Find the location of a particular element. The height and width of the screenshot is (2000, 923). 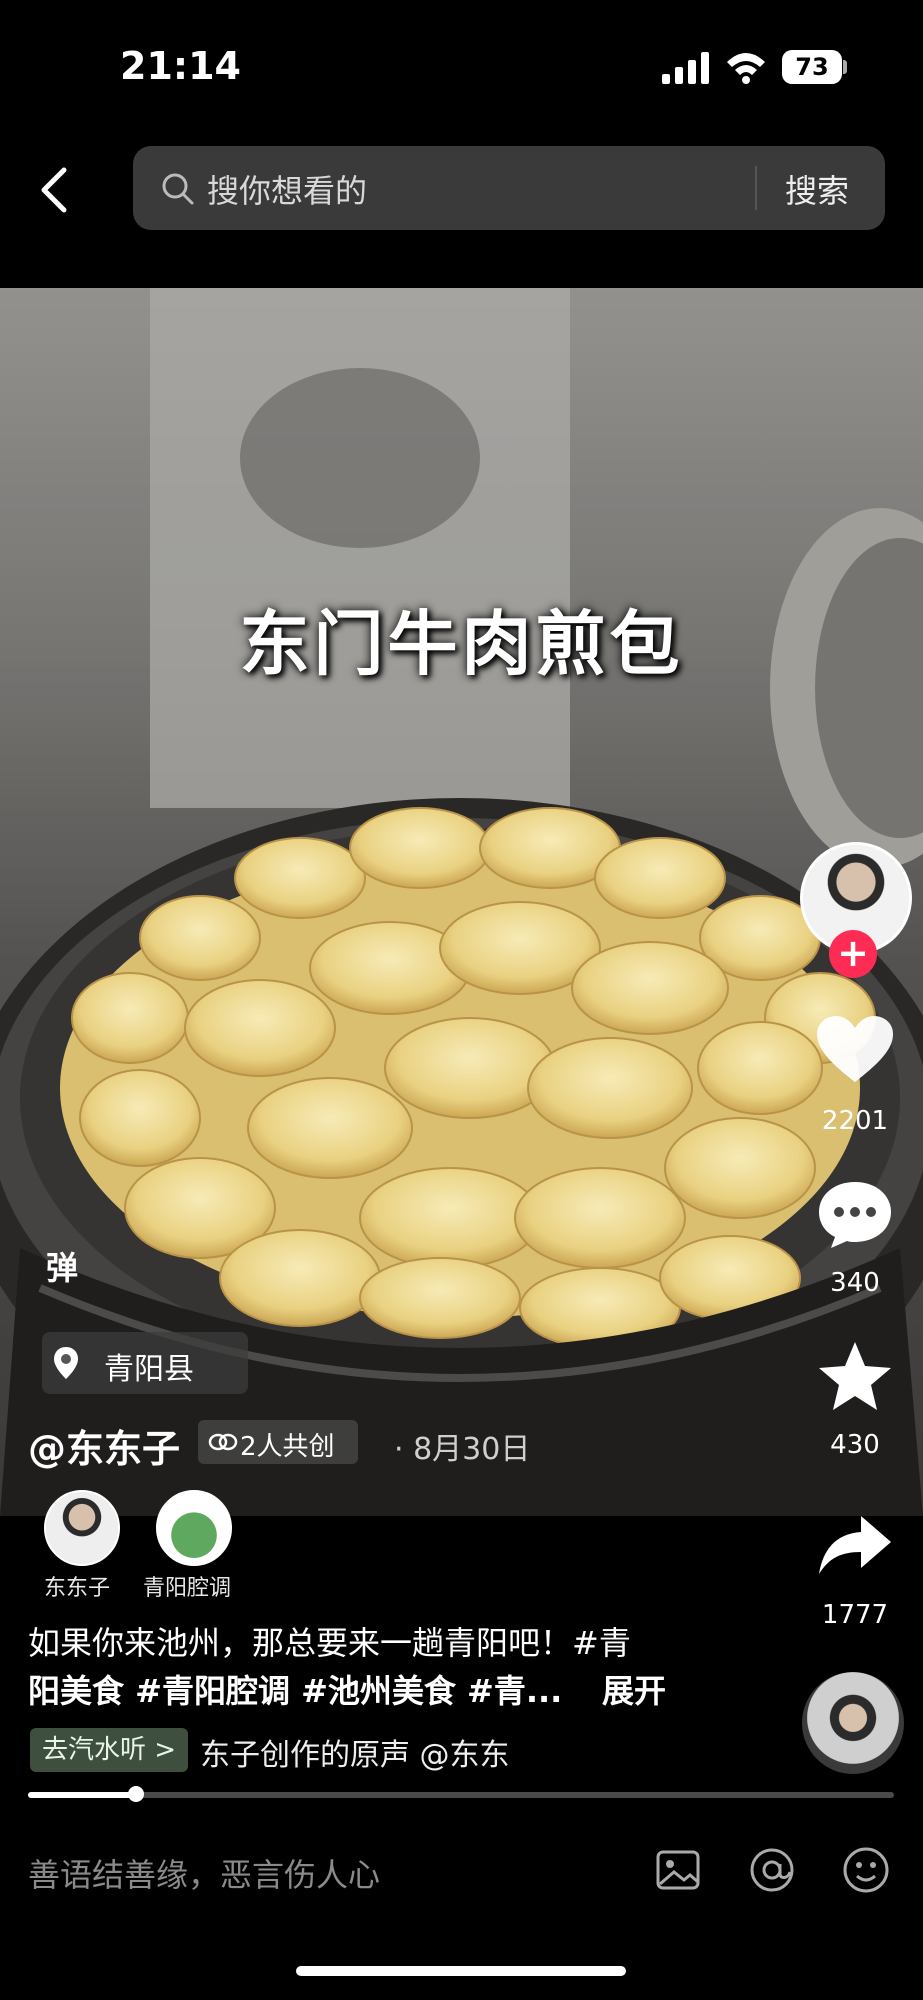

back-arrow-icon is located at coordinates (54, 190).